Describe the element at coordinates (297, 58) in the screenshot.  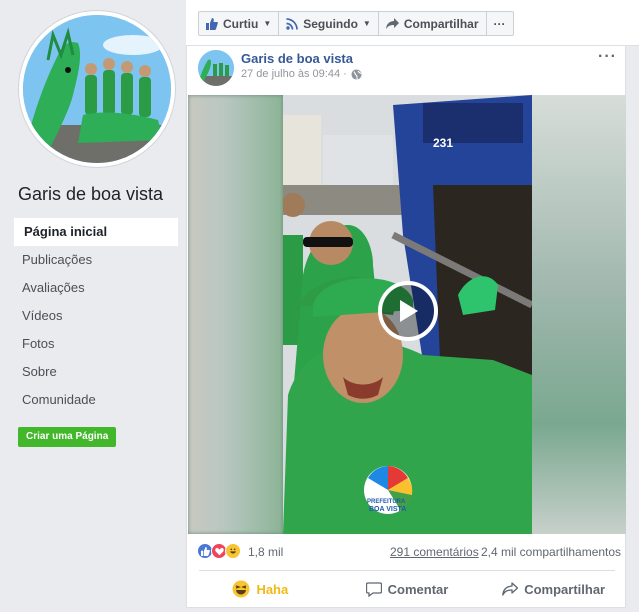
I see `post-author-name: Garis de boa vista` at that location.